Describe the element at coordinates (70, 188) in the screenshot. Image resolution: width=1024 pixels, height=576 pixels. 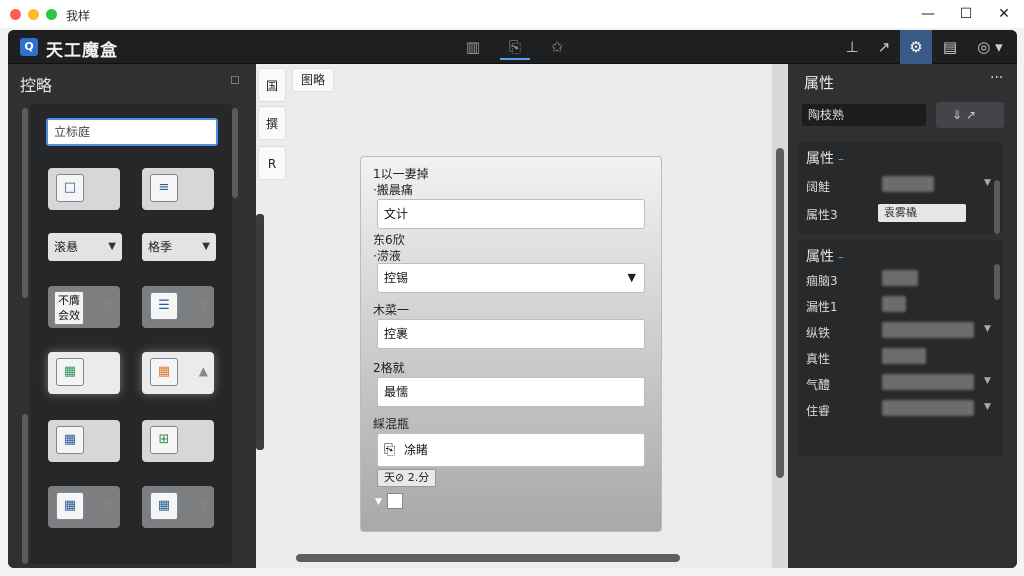
I see `container-icon: □` at that location.